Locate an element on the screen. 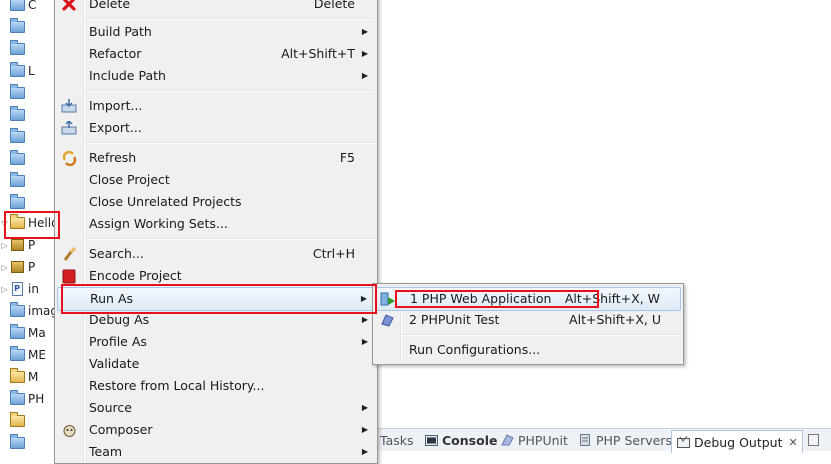 The width and height of the screenshot is (831, 464). import-icon is located at coordinates (69, 106).